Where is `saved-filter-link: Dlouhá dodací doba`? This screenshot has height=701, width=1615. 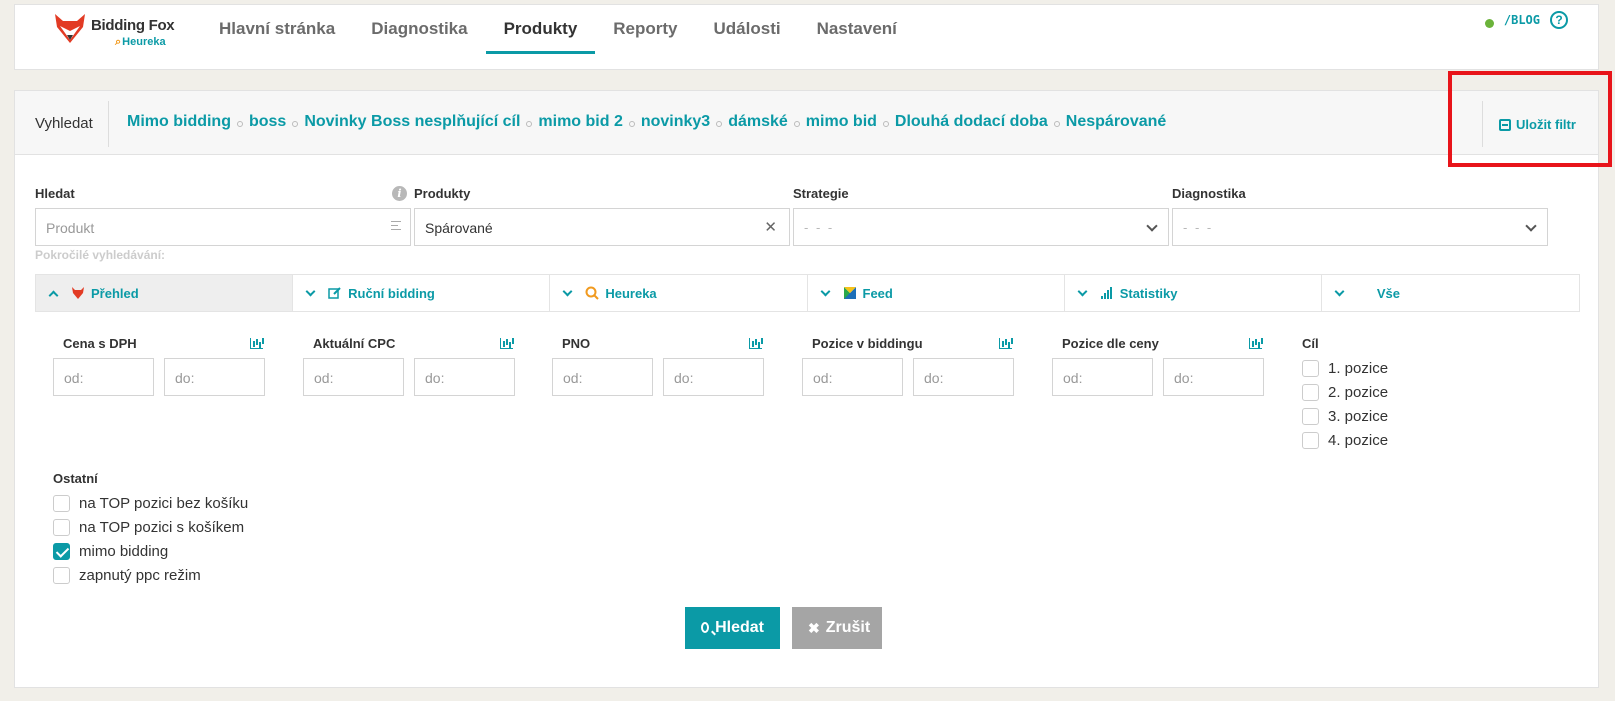 saved-filter-link: Dlouhá dodací doba is located at coordinates (971, 122).